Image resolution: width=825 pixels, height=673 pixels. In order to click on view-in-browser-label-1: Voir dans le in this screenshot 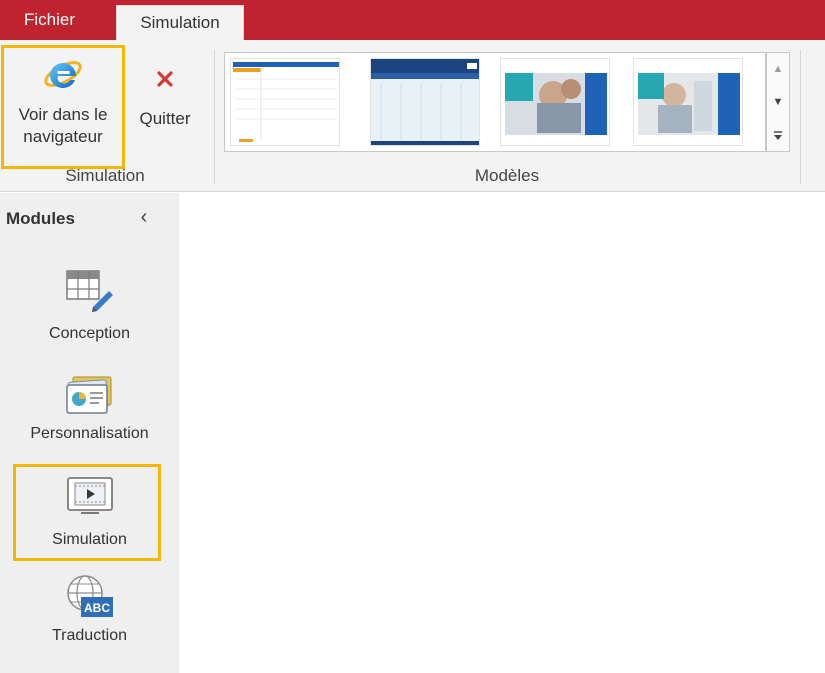, I will do `click(63, 114)`.